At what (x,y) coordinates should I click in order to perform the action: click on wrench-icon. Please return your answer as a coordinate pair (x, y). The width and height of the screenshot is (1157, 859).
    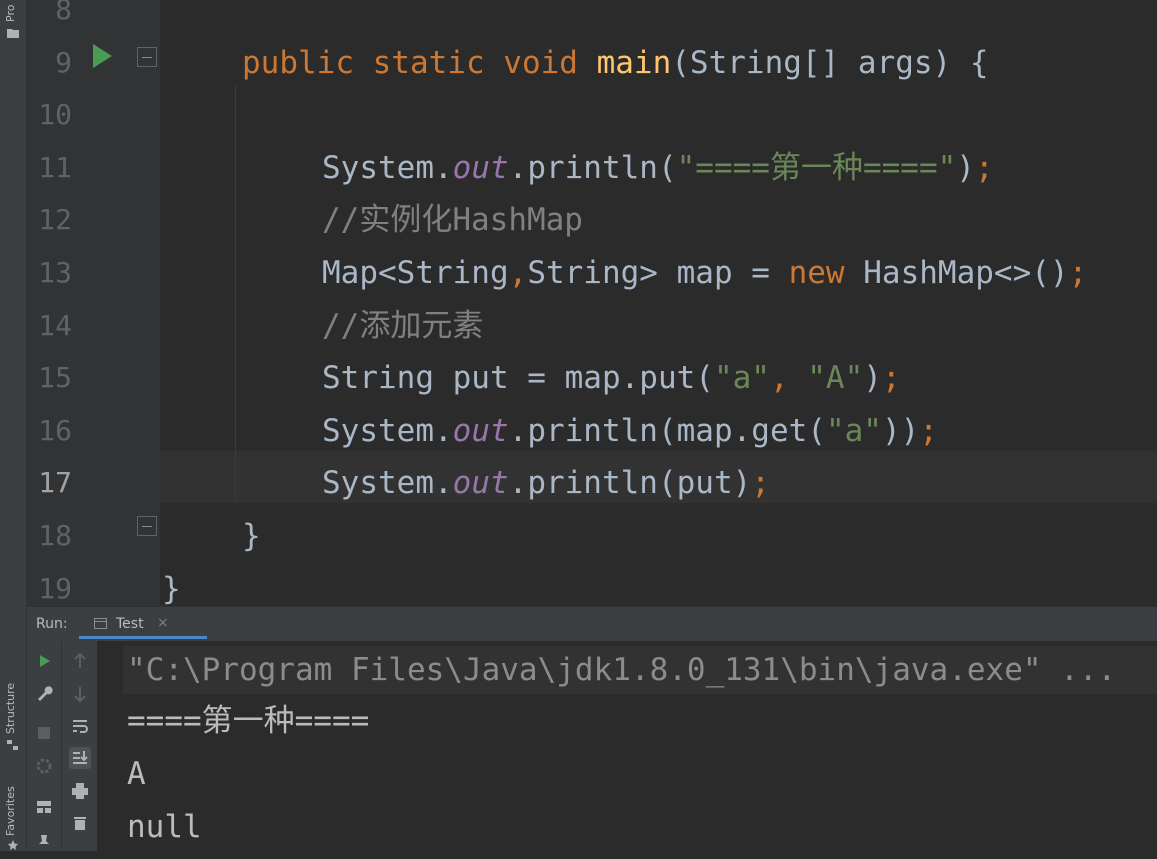
    Looking at the image, I should click on (45, 693).